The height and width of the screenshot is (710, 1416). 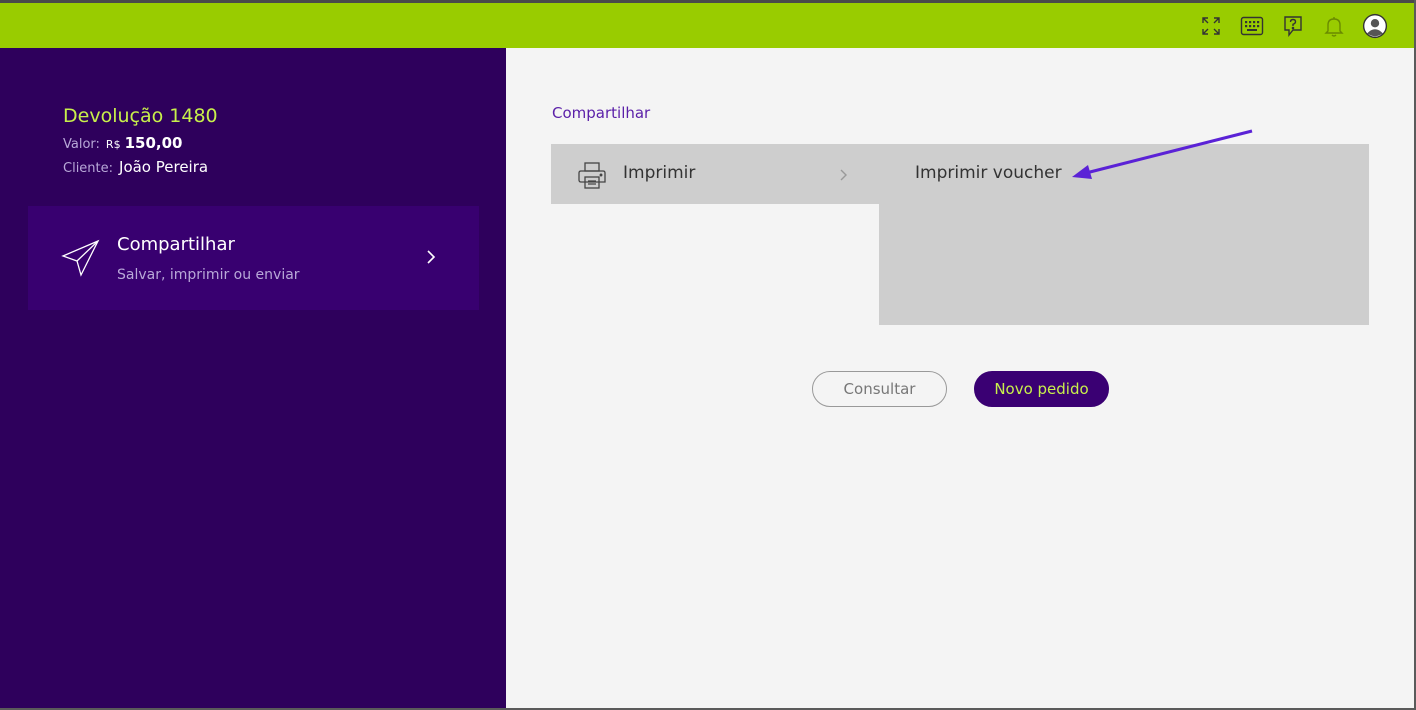 I want to click on consultar-button: Consultar, so click(x=879, y=389).